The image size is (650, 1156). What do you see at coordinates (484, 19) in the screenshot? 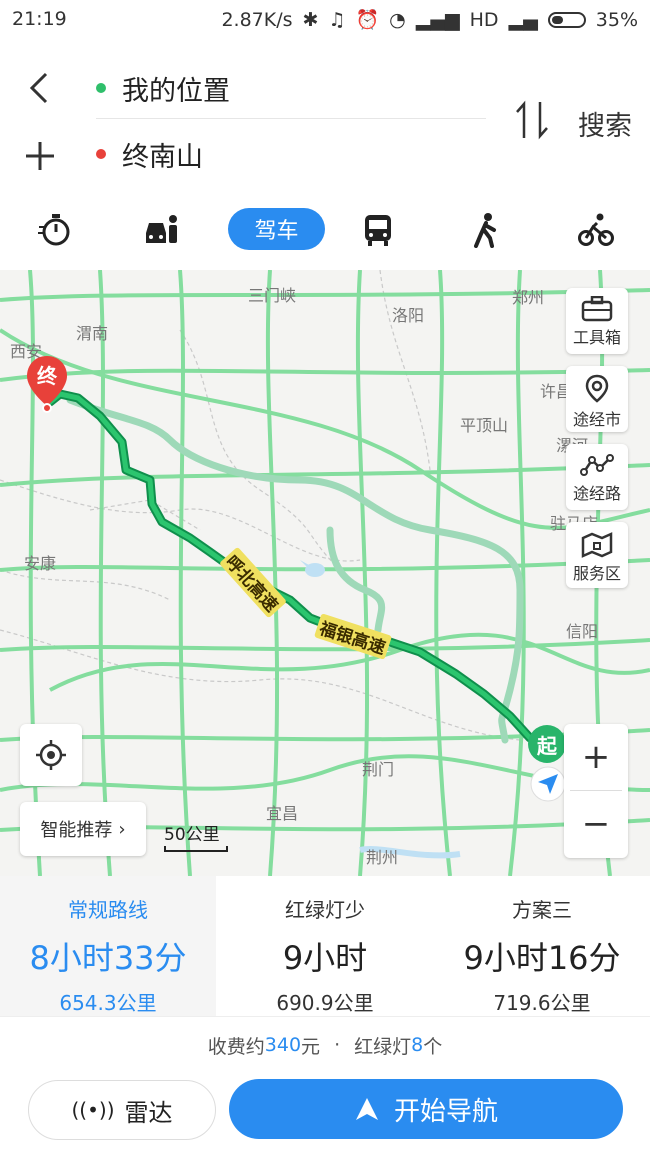
I see `network-type: HD` at bounding box center [484, 19].